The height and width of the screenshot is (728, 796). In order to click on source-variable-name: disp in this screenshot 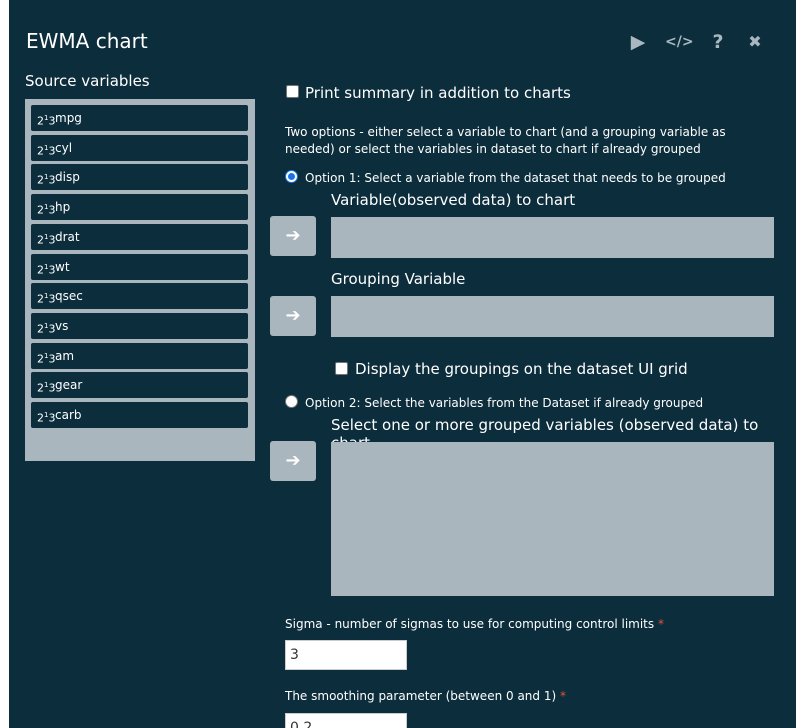, I will do `click(67, 177)`.